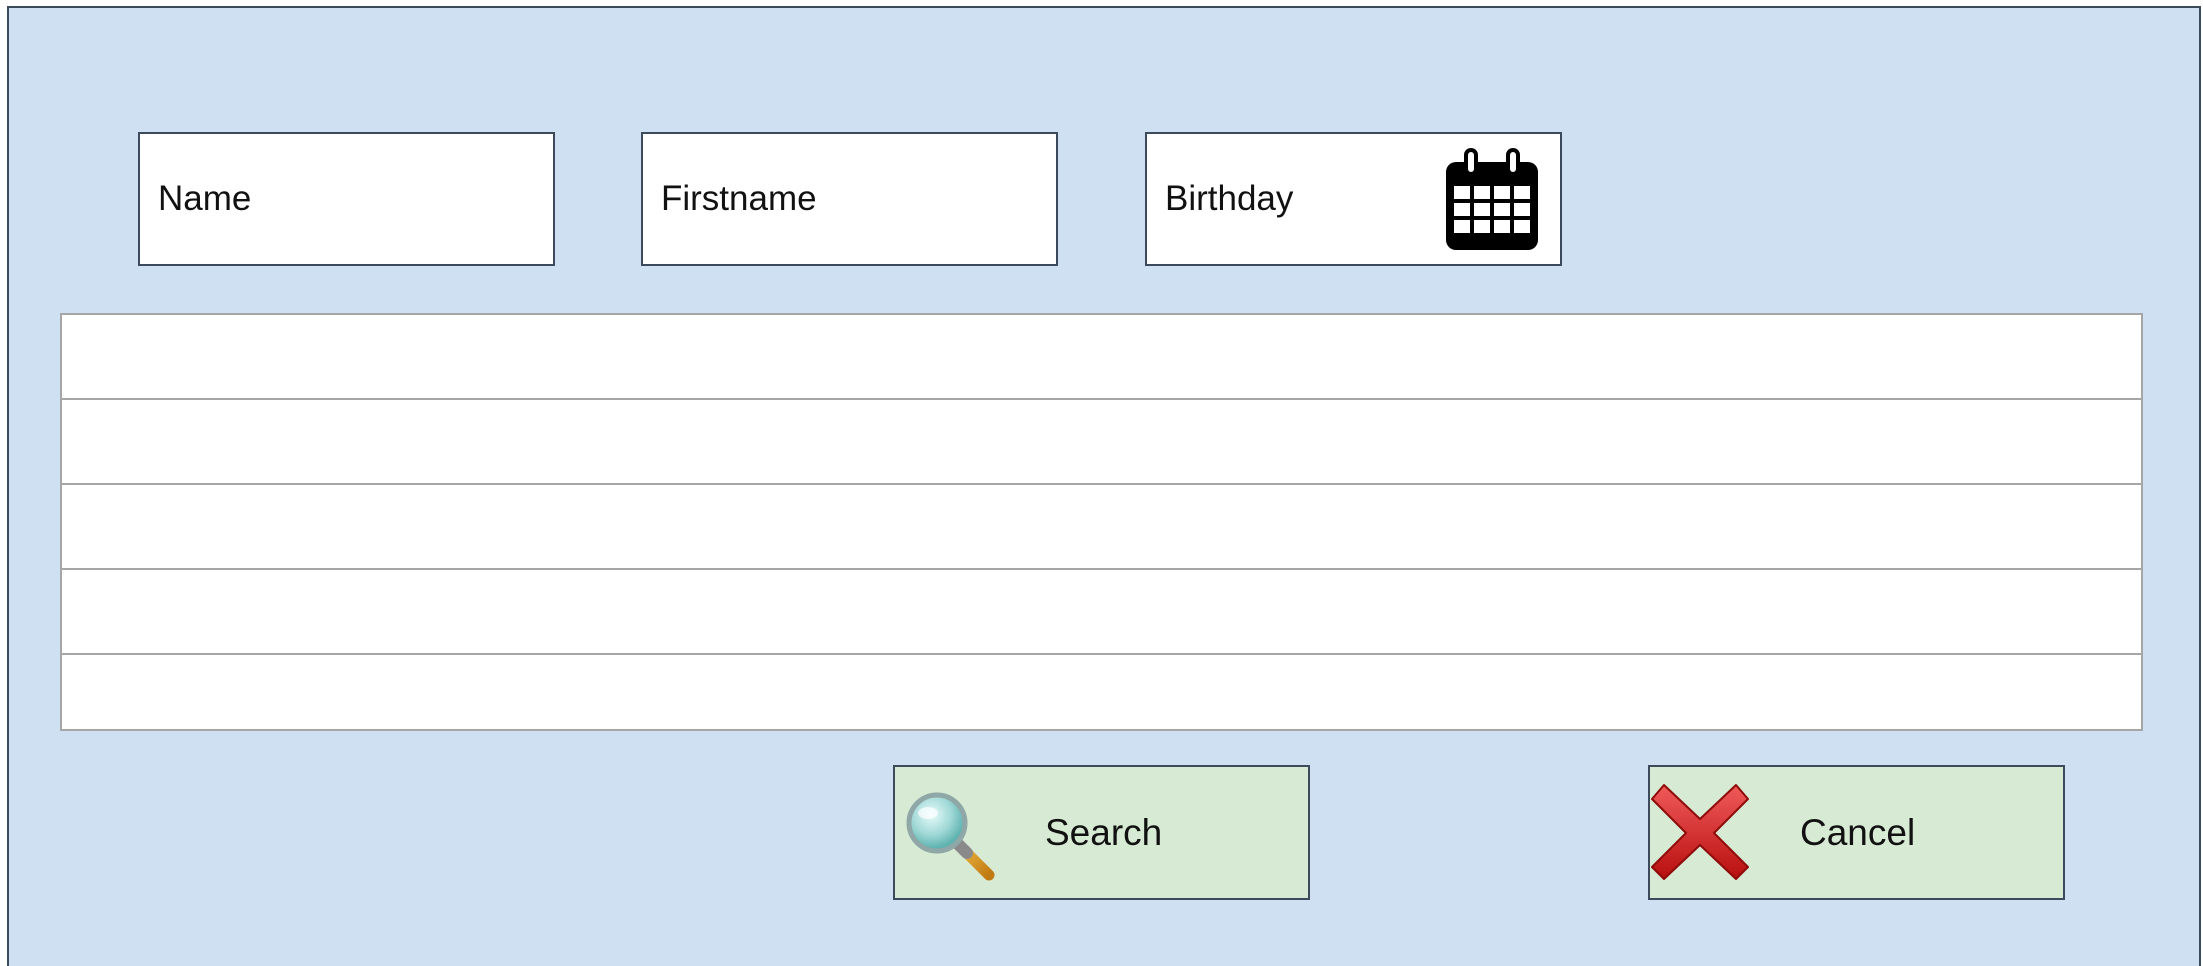 Image resolution: width=2203 pixels, height=966 pixels. Describe the element at coordinates (849, 199) in the screenshot. I see `firstname-field: Firstname` at that location.